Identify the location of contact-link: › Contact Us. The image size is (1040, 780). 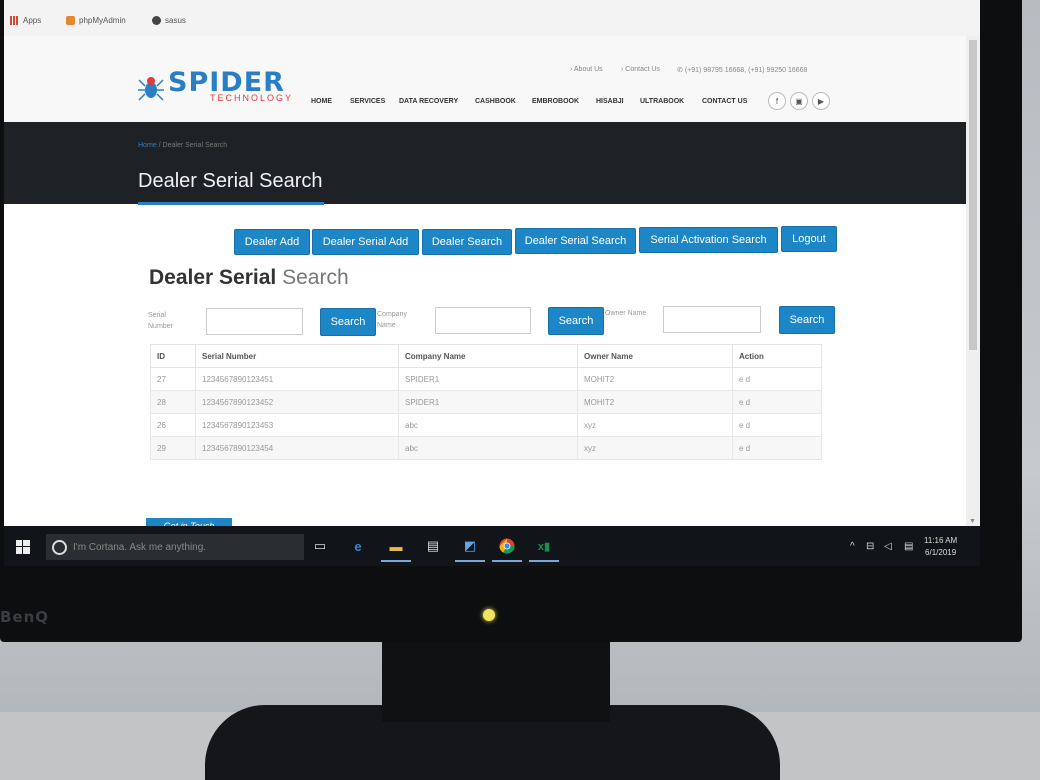
(640, 69).